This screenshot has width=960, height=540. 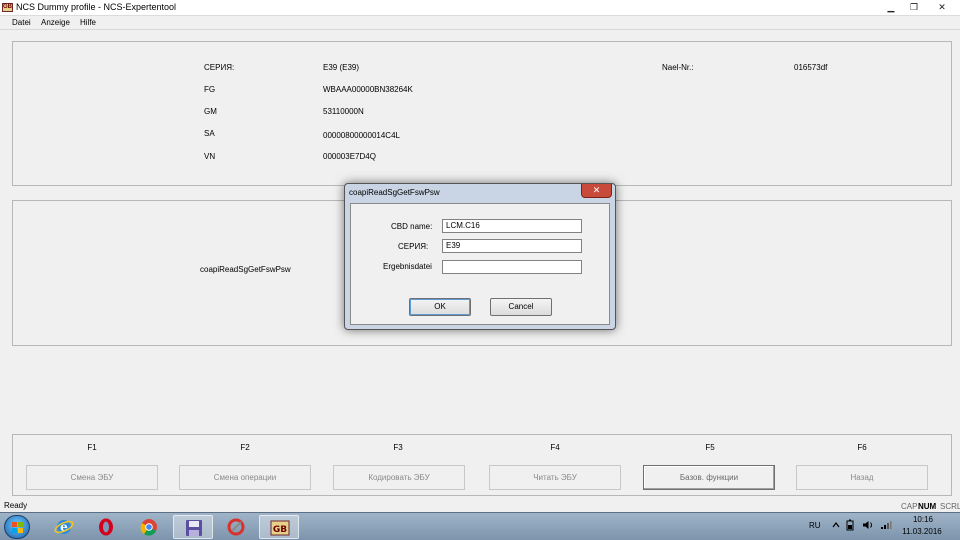 I want to click on network-signal-icon, so click(x=886, y=525).